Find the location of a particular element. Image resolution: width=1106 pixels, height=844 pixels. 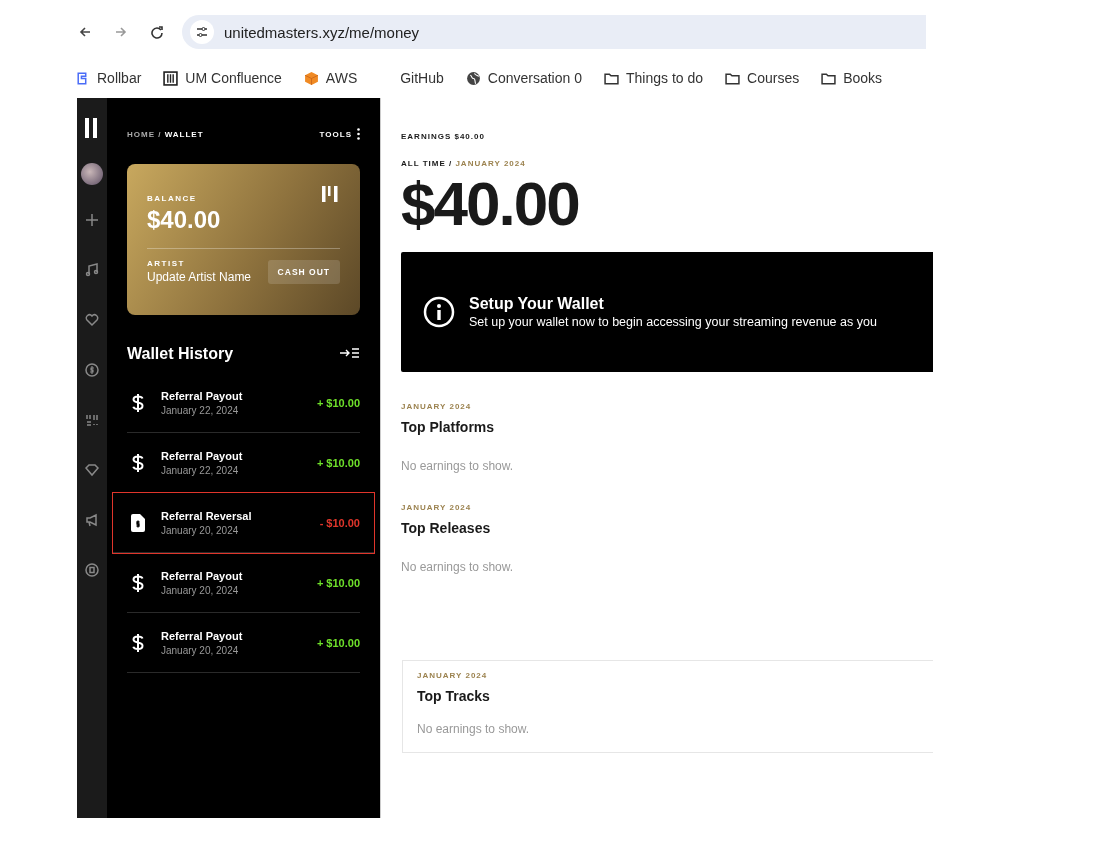

section-title: Top Platforms is located at coordinates (448, 427).